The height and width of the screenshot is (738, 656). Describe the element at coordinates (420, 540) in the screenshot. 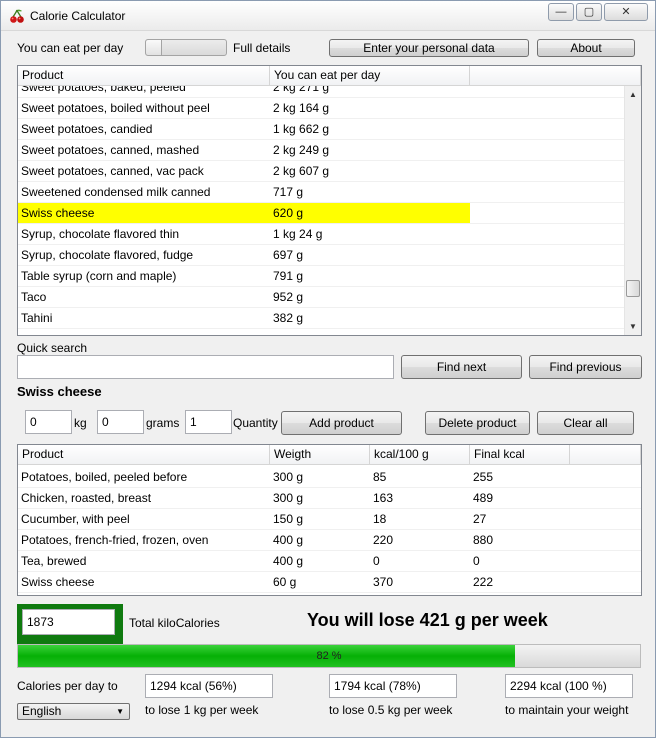

I see `cell-kcal-100g: 220` at that location.